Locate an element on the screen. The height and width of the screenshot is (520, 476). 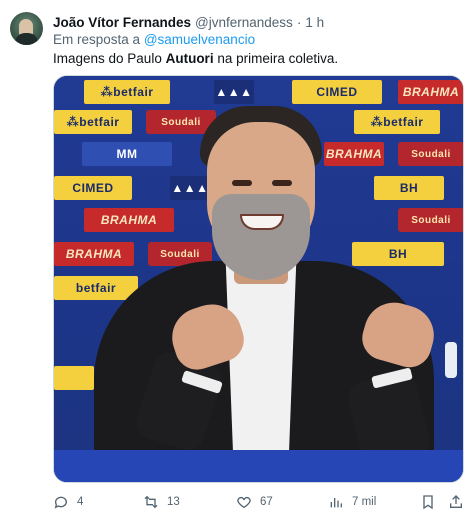
tweet-text-bold: Autuori is located at coordinates (189, 58).